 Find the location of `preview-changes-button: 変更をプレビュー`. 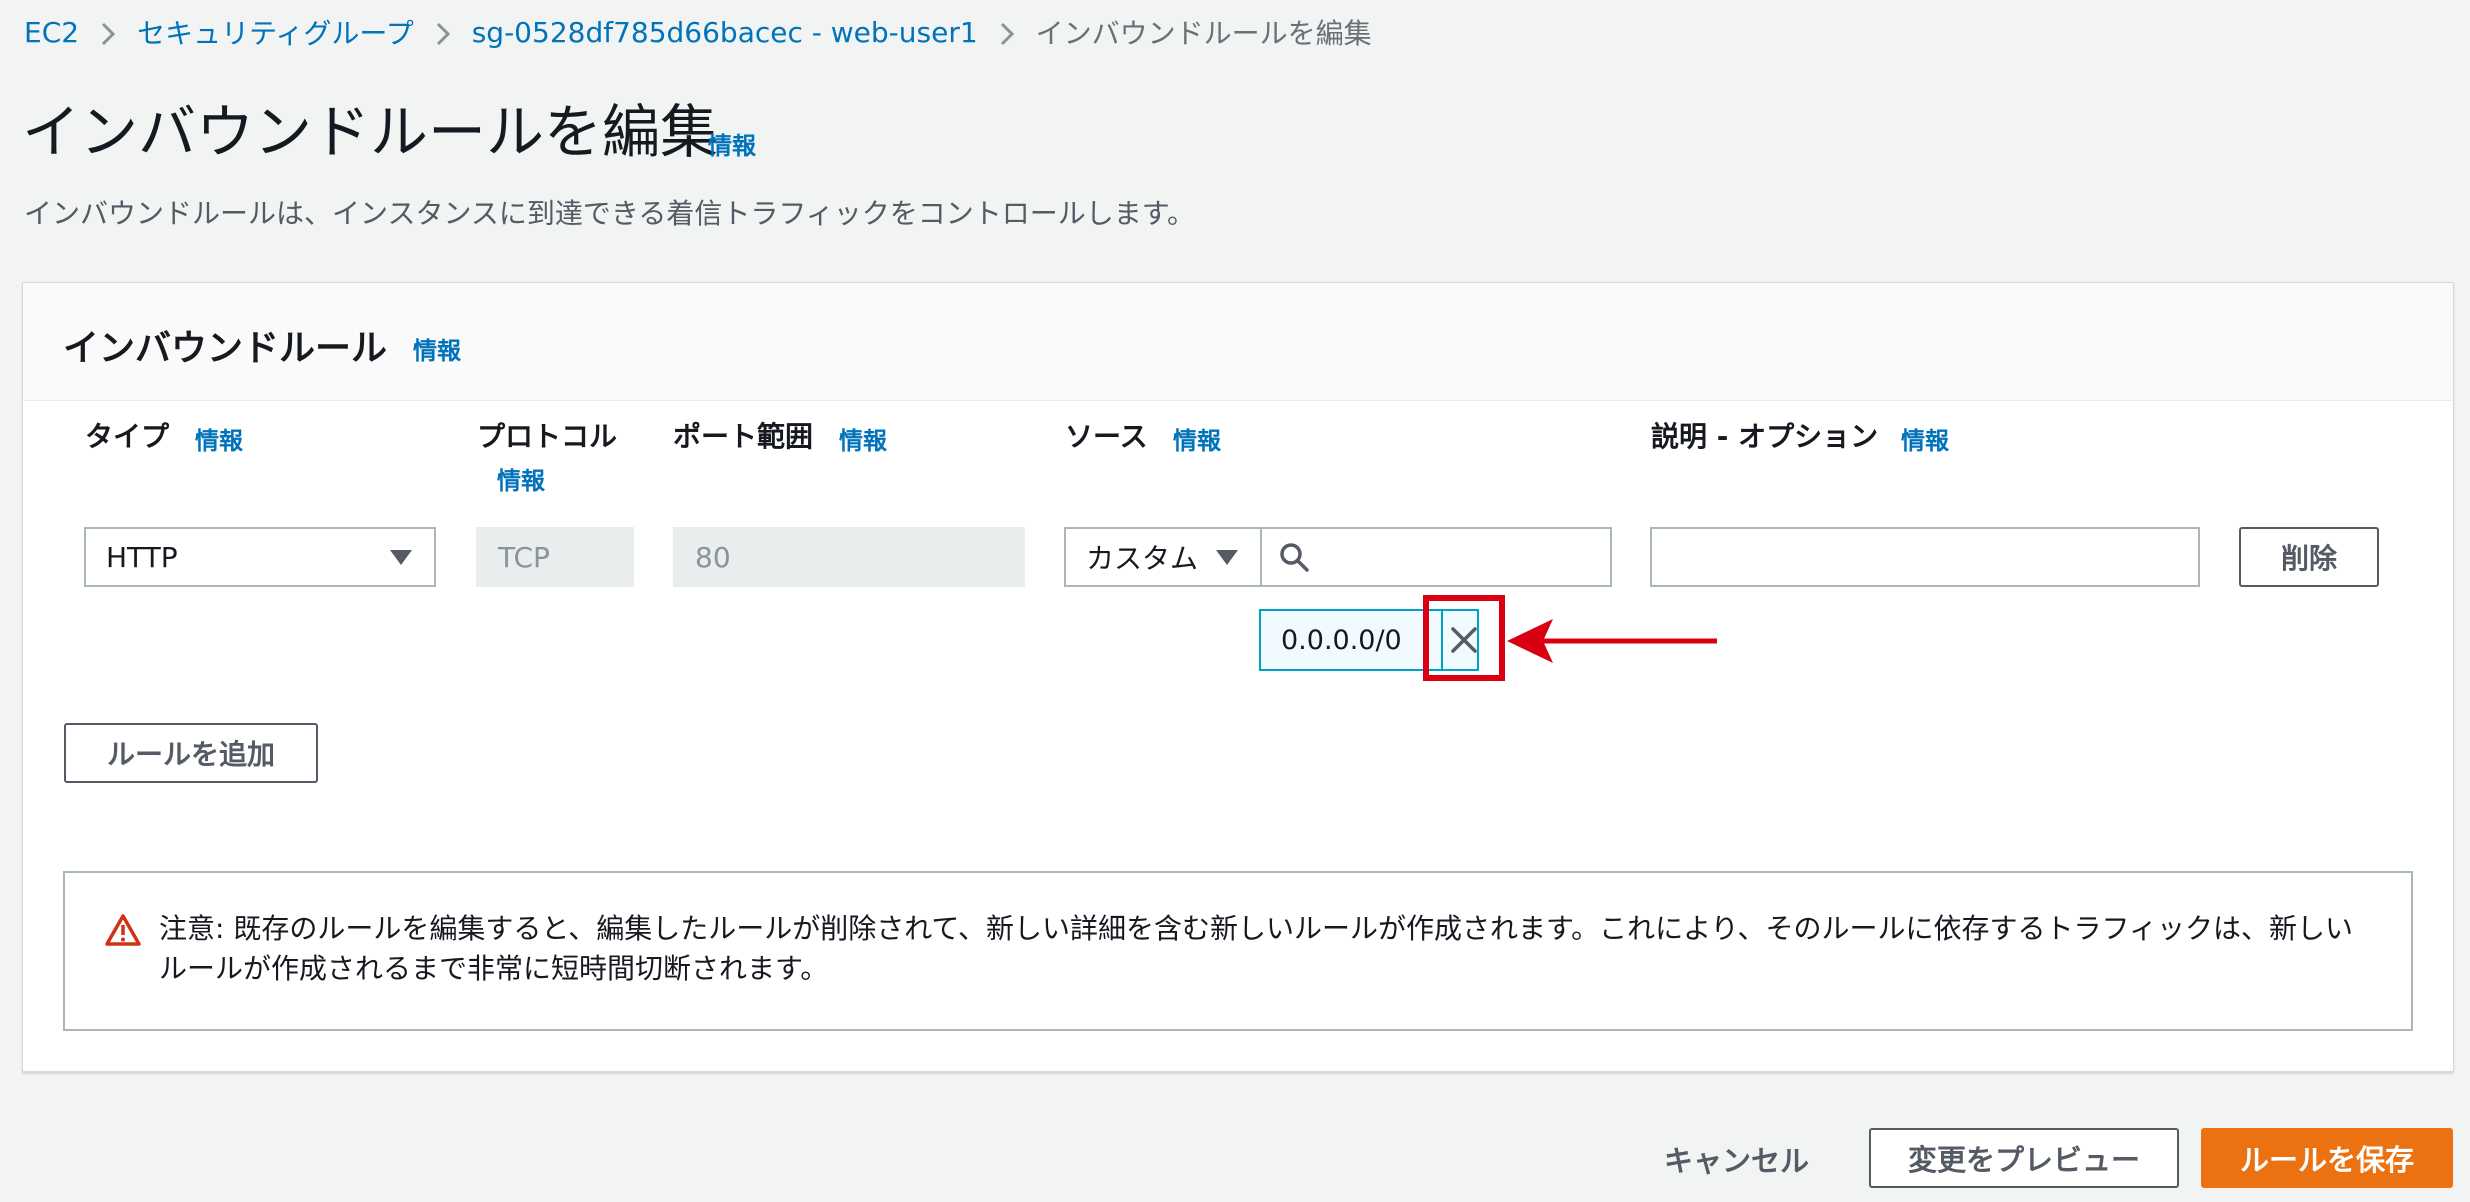

preview-changes-button: 変更をプレビュー is located at coordinates (2024, 1158).